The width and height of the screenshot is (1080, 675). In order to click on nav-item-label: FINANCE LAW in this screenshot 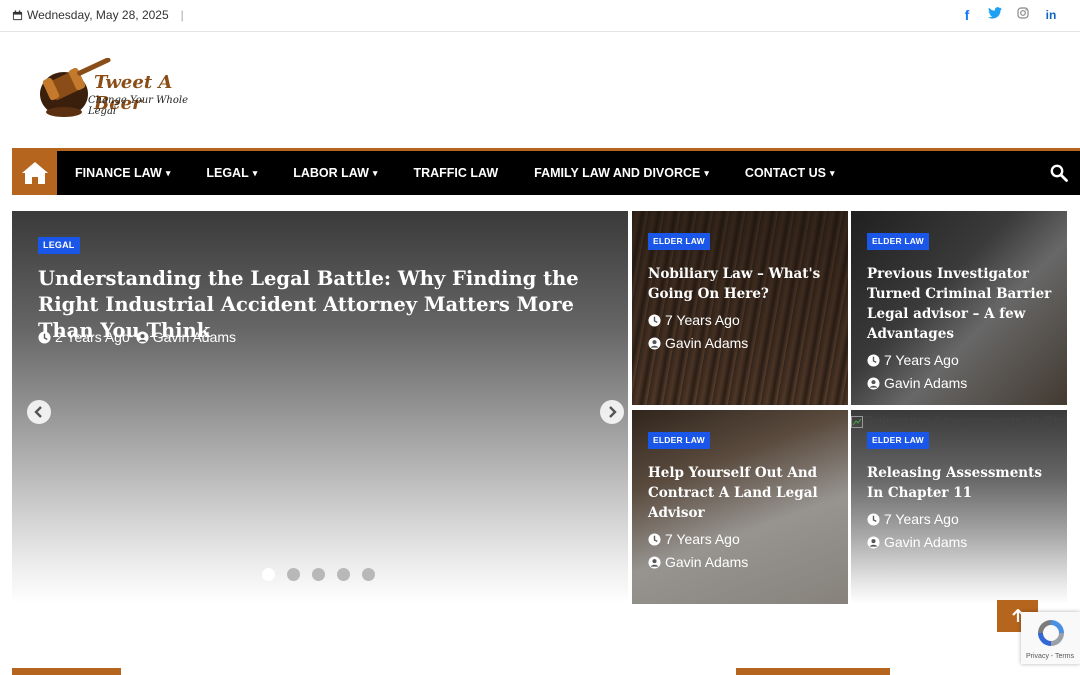, I will do `click(118, 173)`.